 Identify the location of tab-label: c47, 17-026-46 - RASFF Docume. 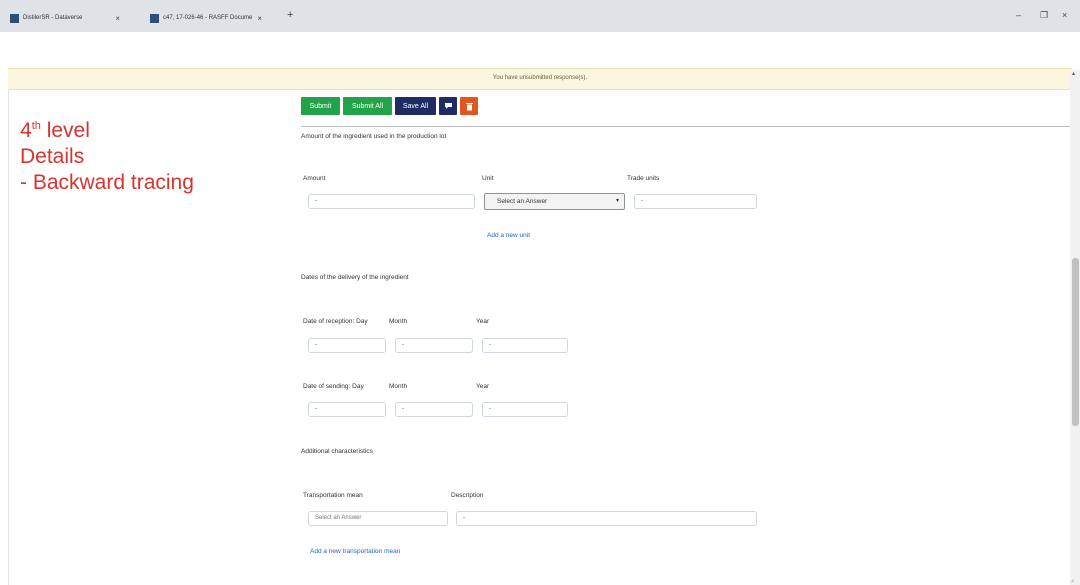
(208, 18).